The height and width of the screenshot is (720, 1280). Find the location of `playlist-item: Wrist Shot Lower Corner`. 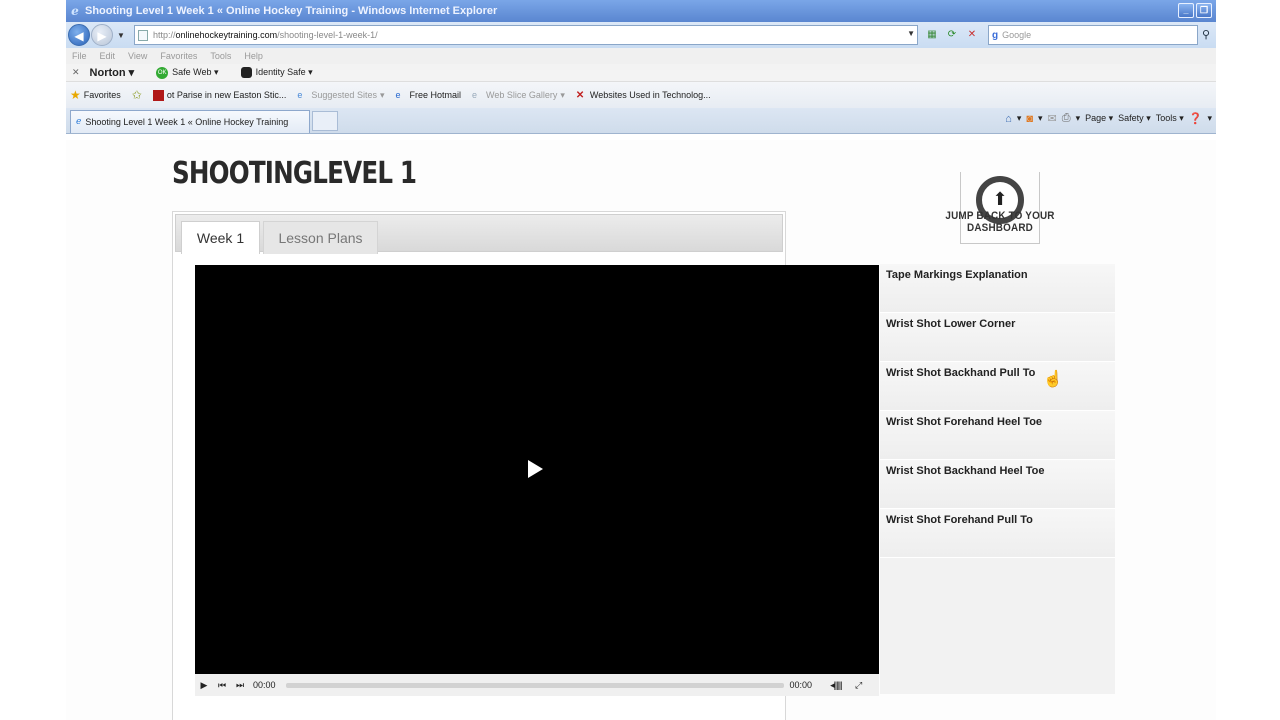

playlist-item: Wrist Shot Lower Corner is located at coordinates (997, 337).